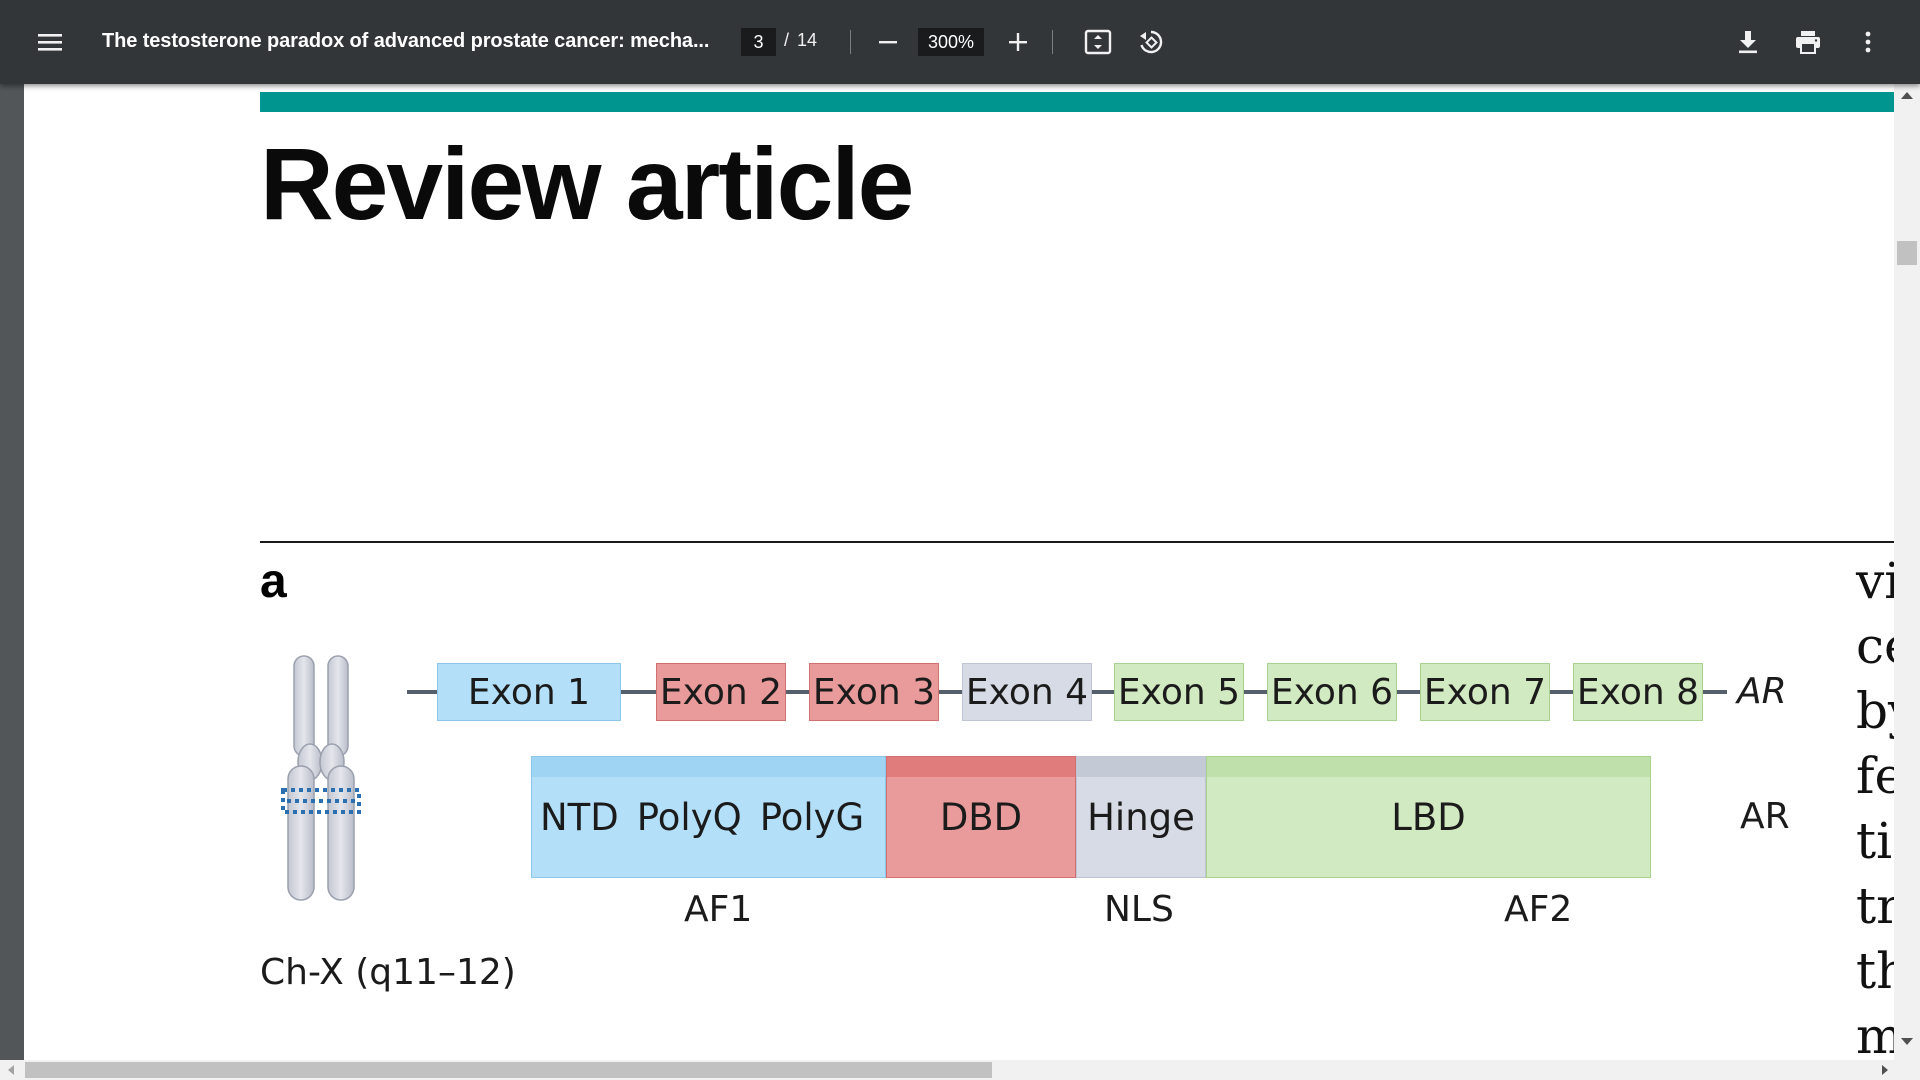  Describe the element at coordinates (1875, 581) in the screenshot. I see `text-line: vi` at that location.